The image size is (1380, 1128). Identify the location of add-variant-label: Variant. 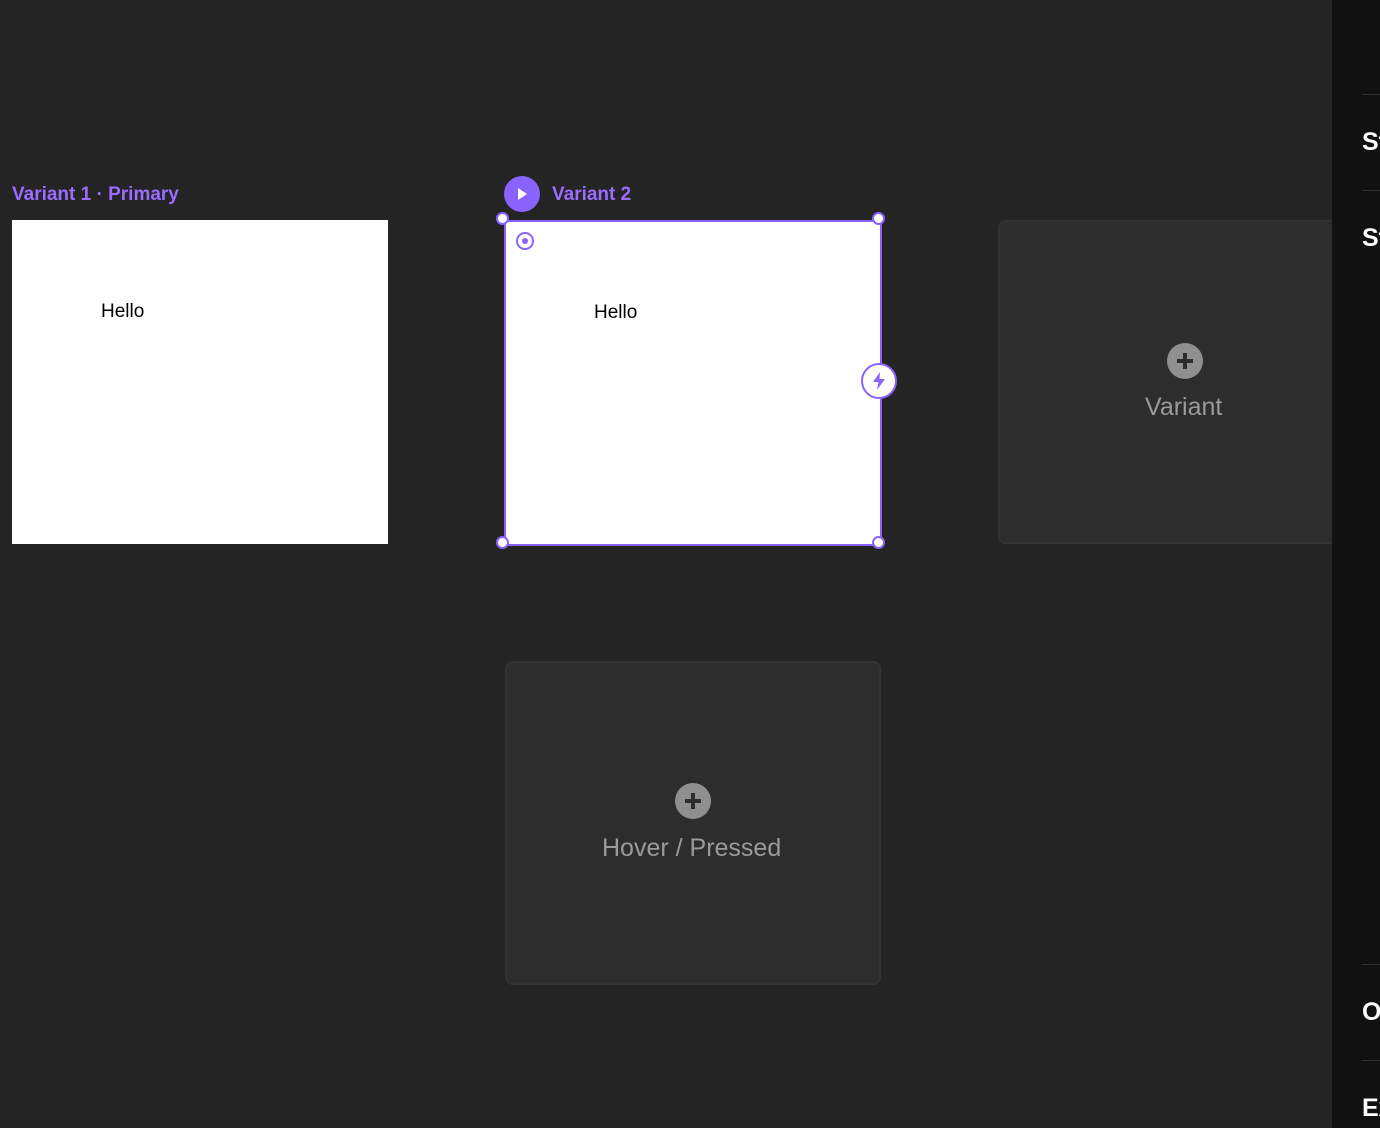
(1184, 407).